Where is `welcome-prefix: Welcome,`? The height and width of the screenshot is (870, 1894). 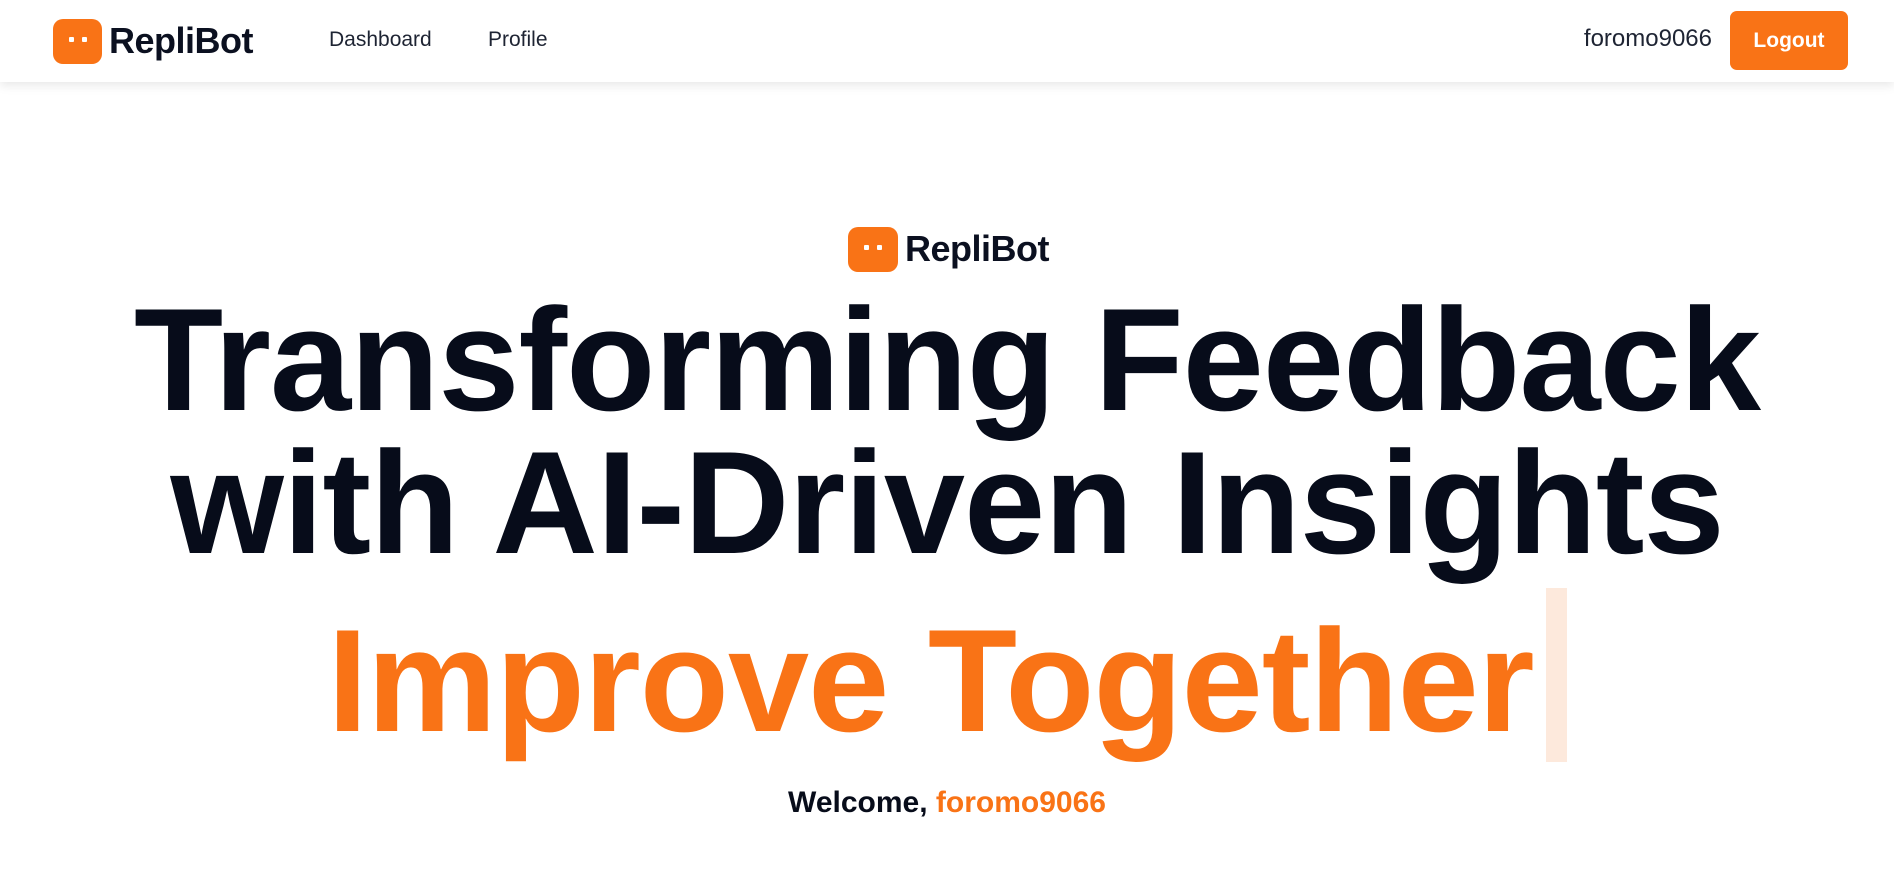
welcome-prefix: Welcome, is located at coordinates (858, 802).